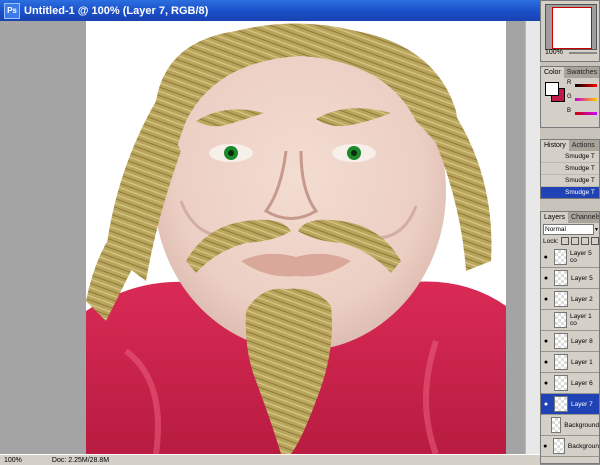 This screenshot has height=465, width=600. I want to click on channel-g-slider, so click(586, 99).